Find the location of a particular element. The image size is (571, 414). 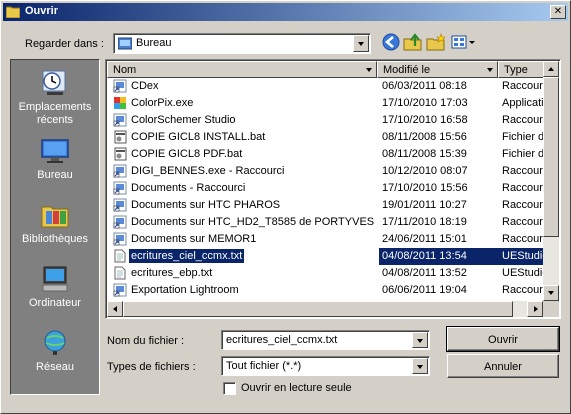

file-name-cell: COPIE GICL8 PDF.bat is located at coordinates (245, 154).